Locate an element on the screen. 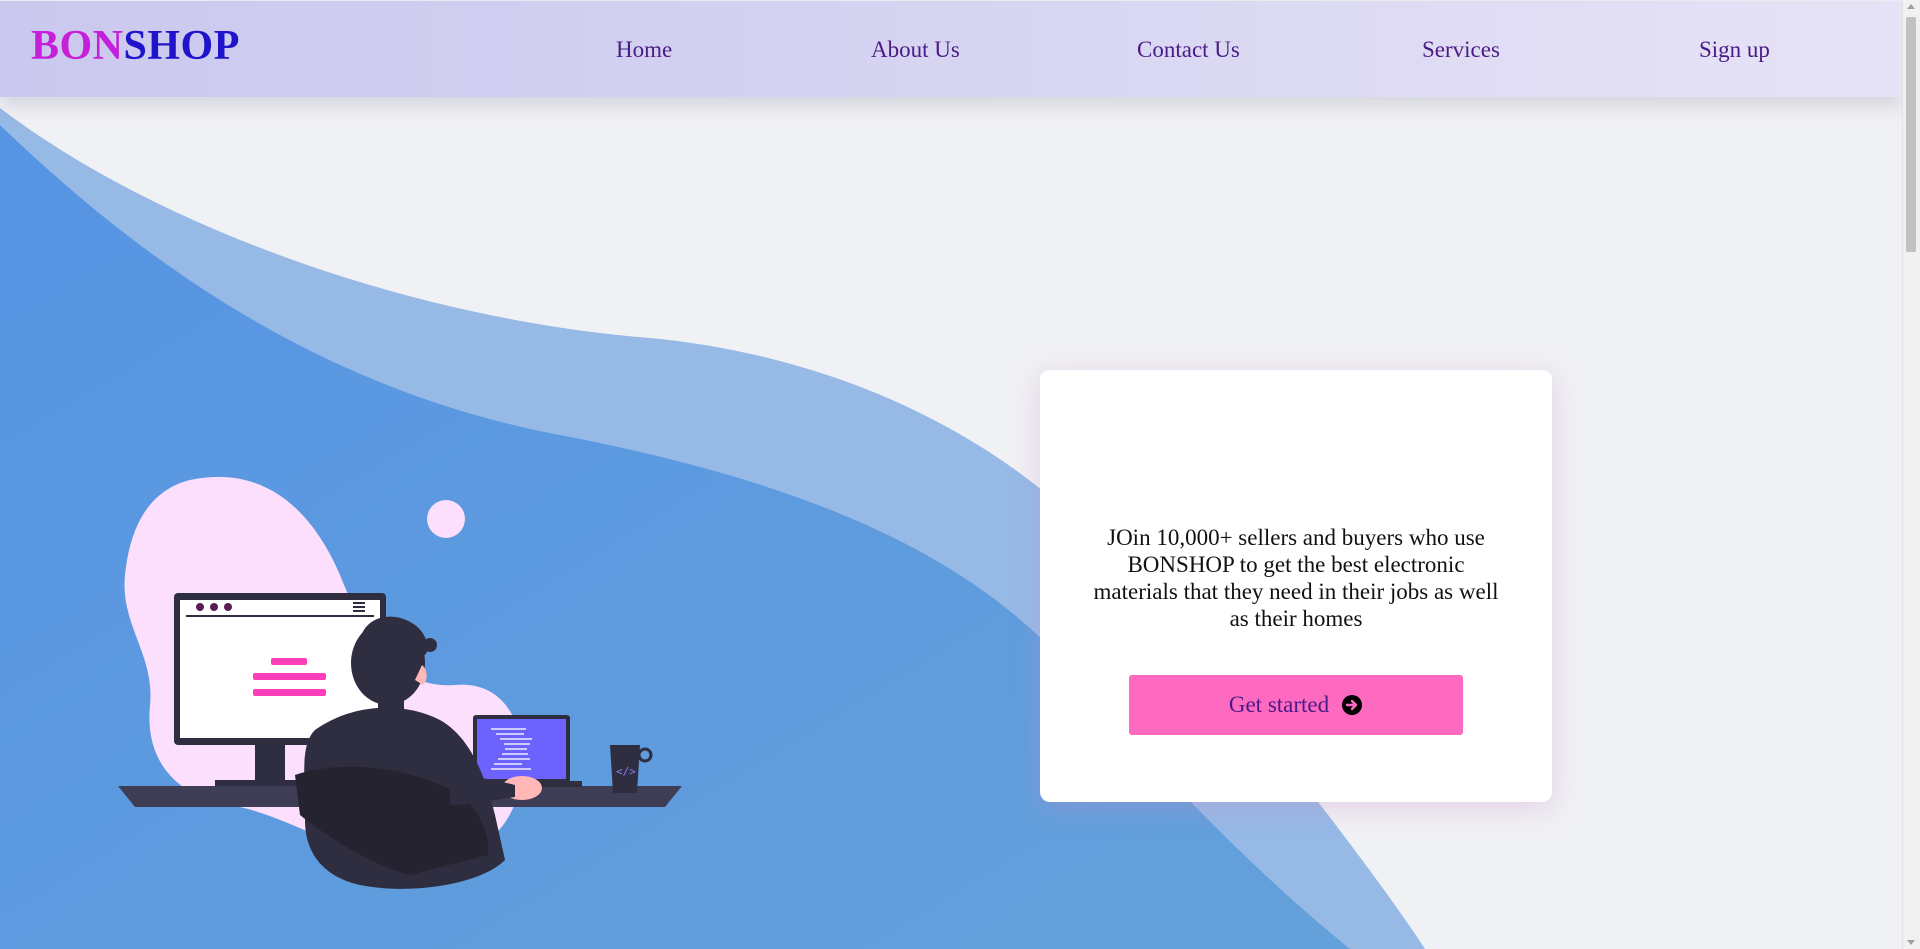 The height and width of the screenshot is (949, 1920). get-started-button: Get started is located at coordinates (1296, 705).